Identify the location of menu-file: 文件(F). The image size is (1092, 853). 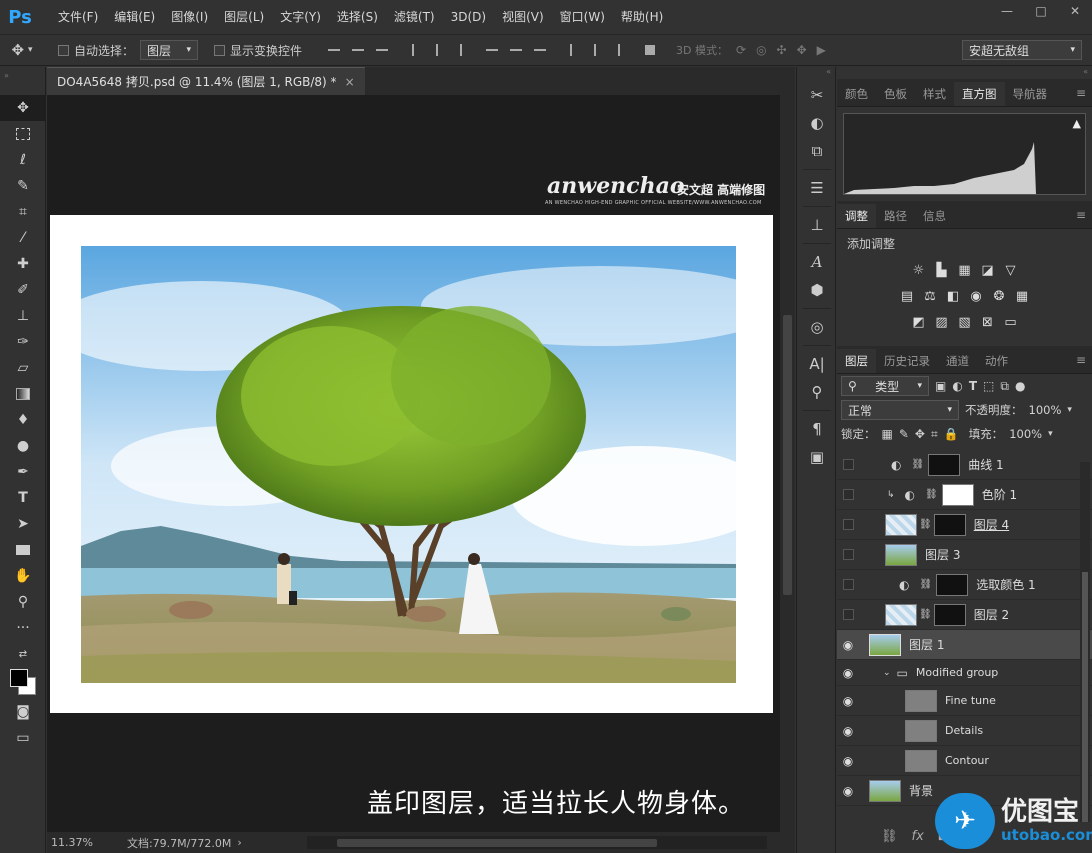
(78, 17).